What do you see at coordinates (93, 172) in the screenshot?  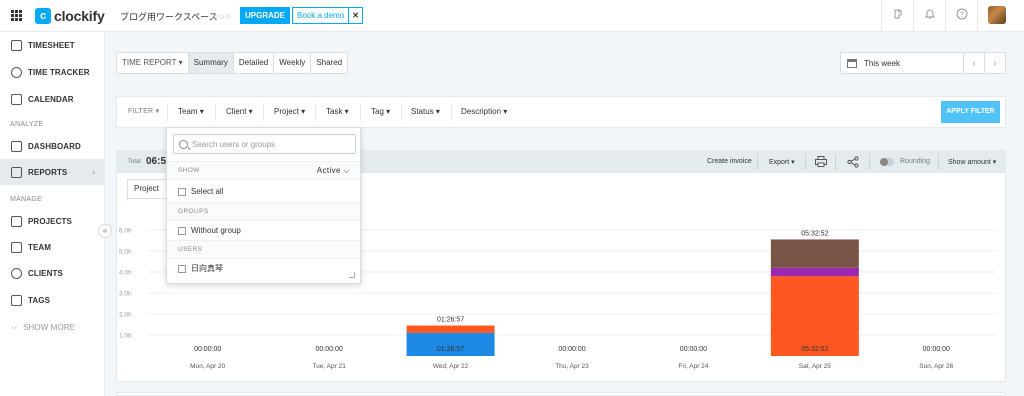 I see `chevron-right-icon: ›` at bounding box center [93, 172].